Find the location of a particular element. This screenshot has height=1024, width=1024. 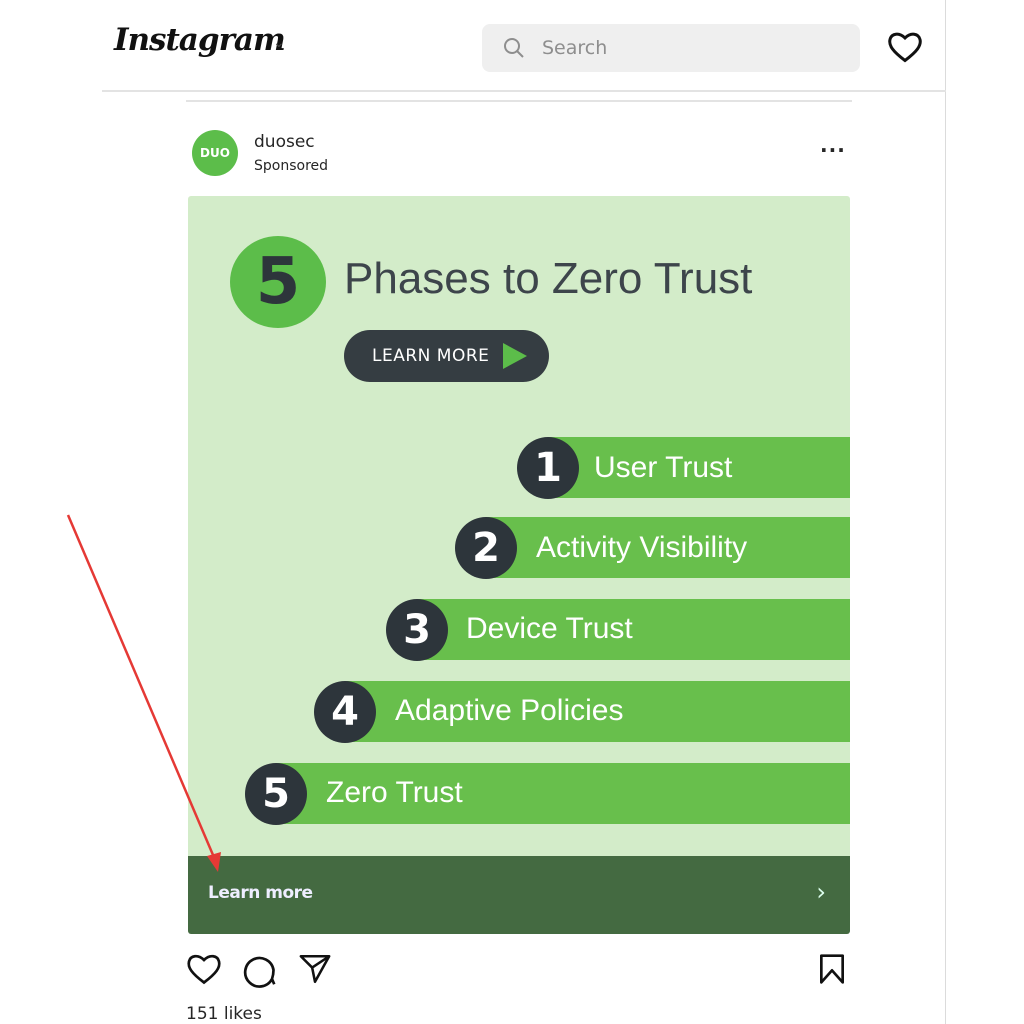

ad-learn-more-button: LEARN MORE is located at coordinates (446, 356).